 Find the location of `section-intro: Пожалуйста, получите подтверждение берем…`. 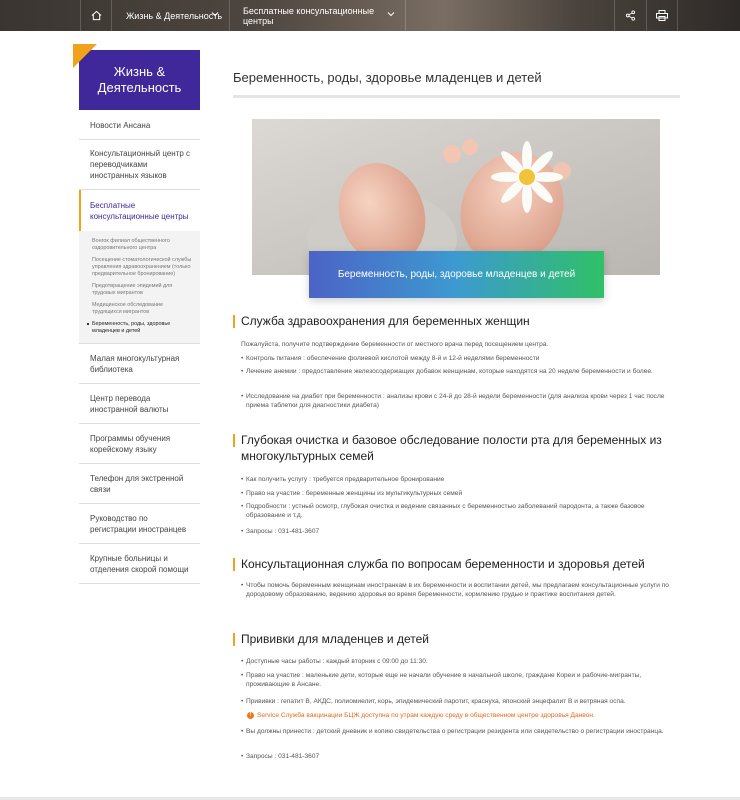

section-intro: Пожалуйста, получите подтверждение берем… is located at coordinates (395, 344).